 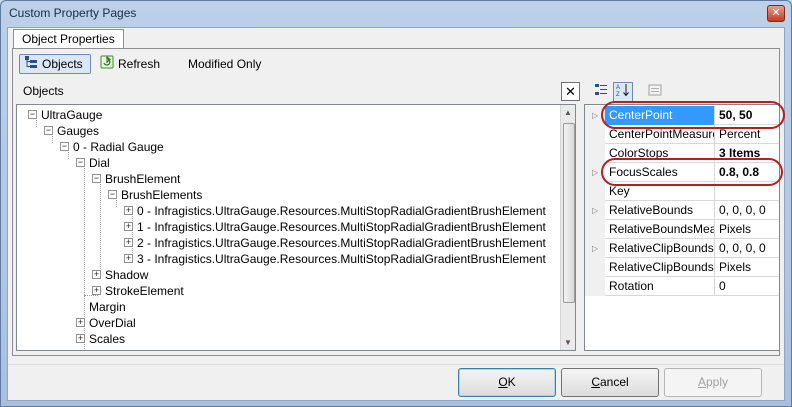 I want to click on property-row: ▷ FocusScales 0.8, 0.8, so click(x=682, y=172).